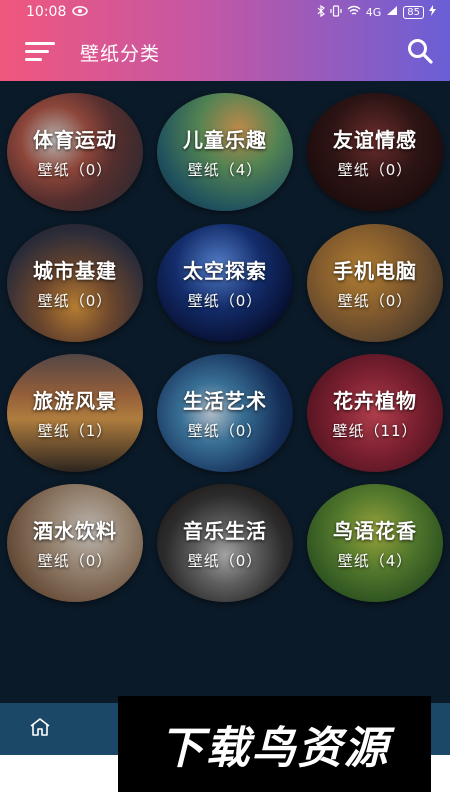 This screenshot has width=450, height=800. Describe the element at coordinates (225, 531) in the screenshot. I see `category-name: 音乐生活` at that location.